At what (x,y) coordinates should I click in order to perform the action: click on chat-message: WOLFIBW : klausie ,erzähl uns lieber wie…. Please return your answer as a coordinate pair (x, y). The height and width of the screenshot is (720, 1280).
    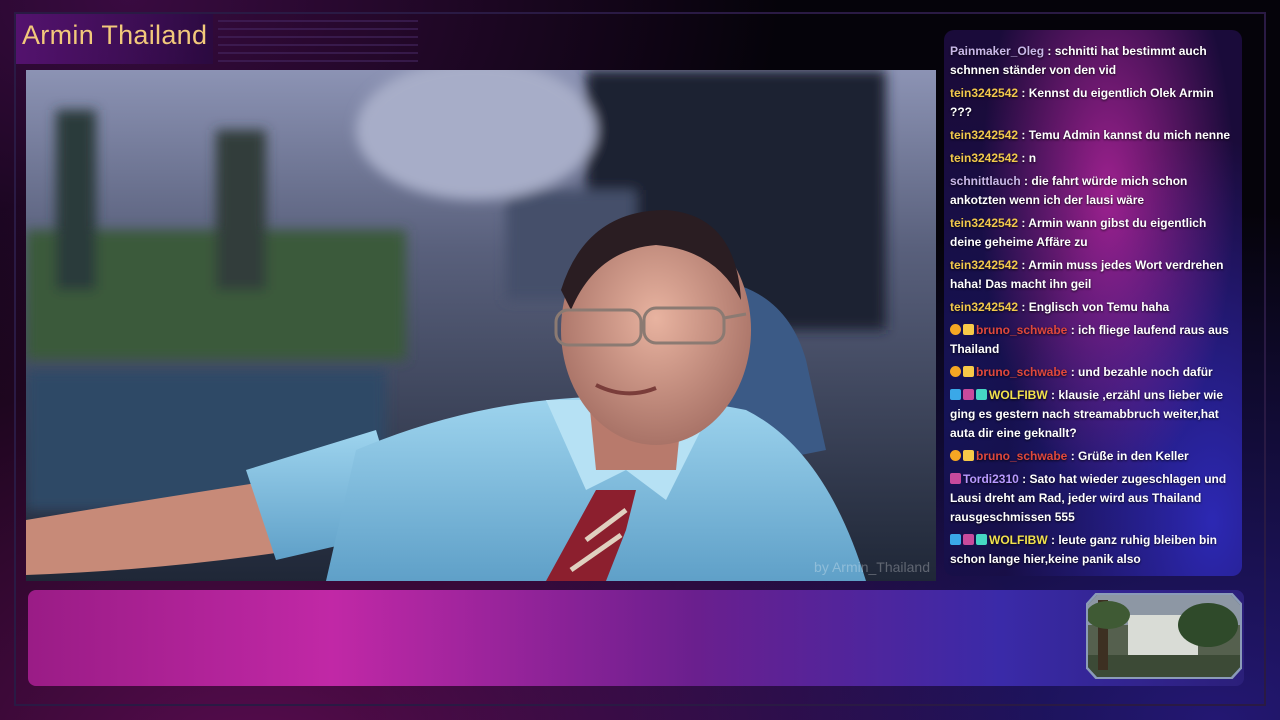
    Looking at the image, I should click on (1093, 414).